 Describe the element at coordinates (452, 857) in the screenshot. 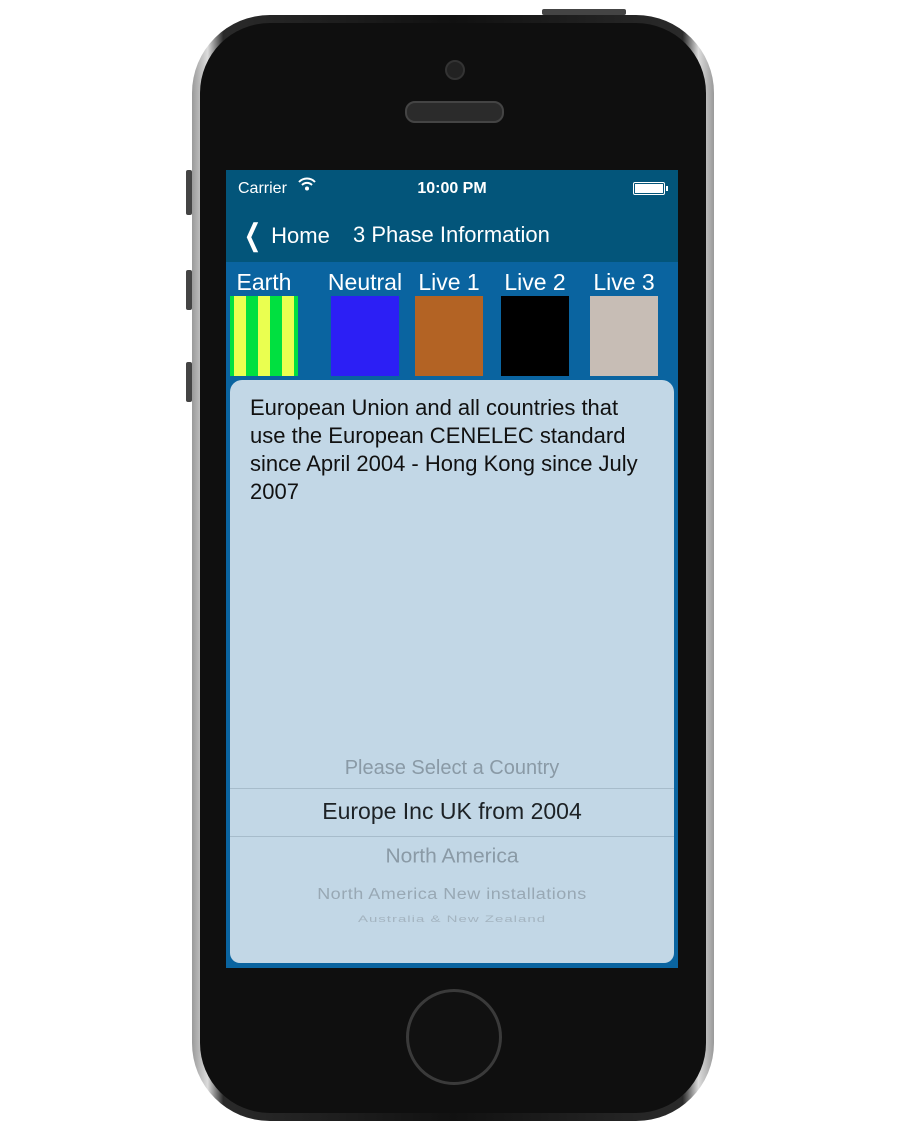

I see `picker-item: North America` at that location.